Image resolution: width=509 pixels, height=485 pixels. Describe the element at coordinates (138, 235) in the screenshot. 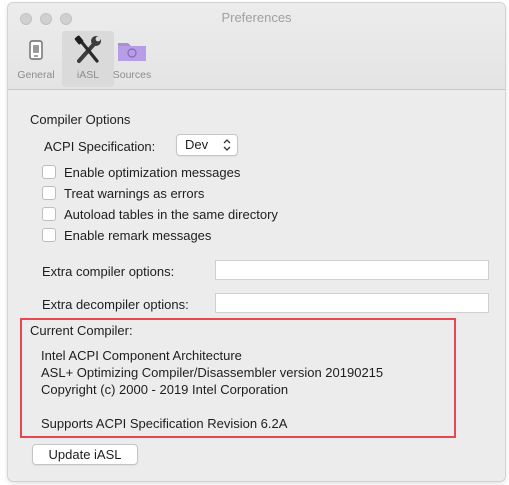

I see `checkbox-label: Enable remark messages` at that location.